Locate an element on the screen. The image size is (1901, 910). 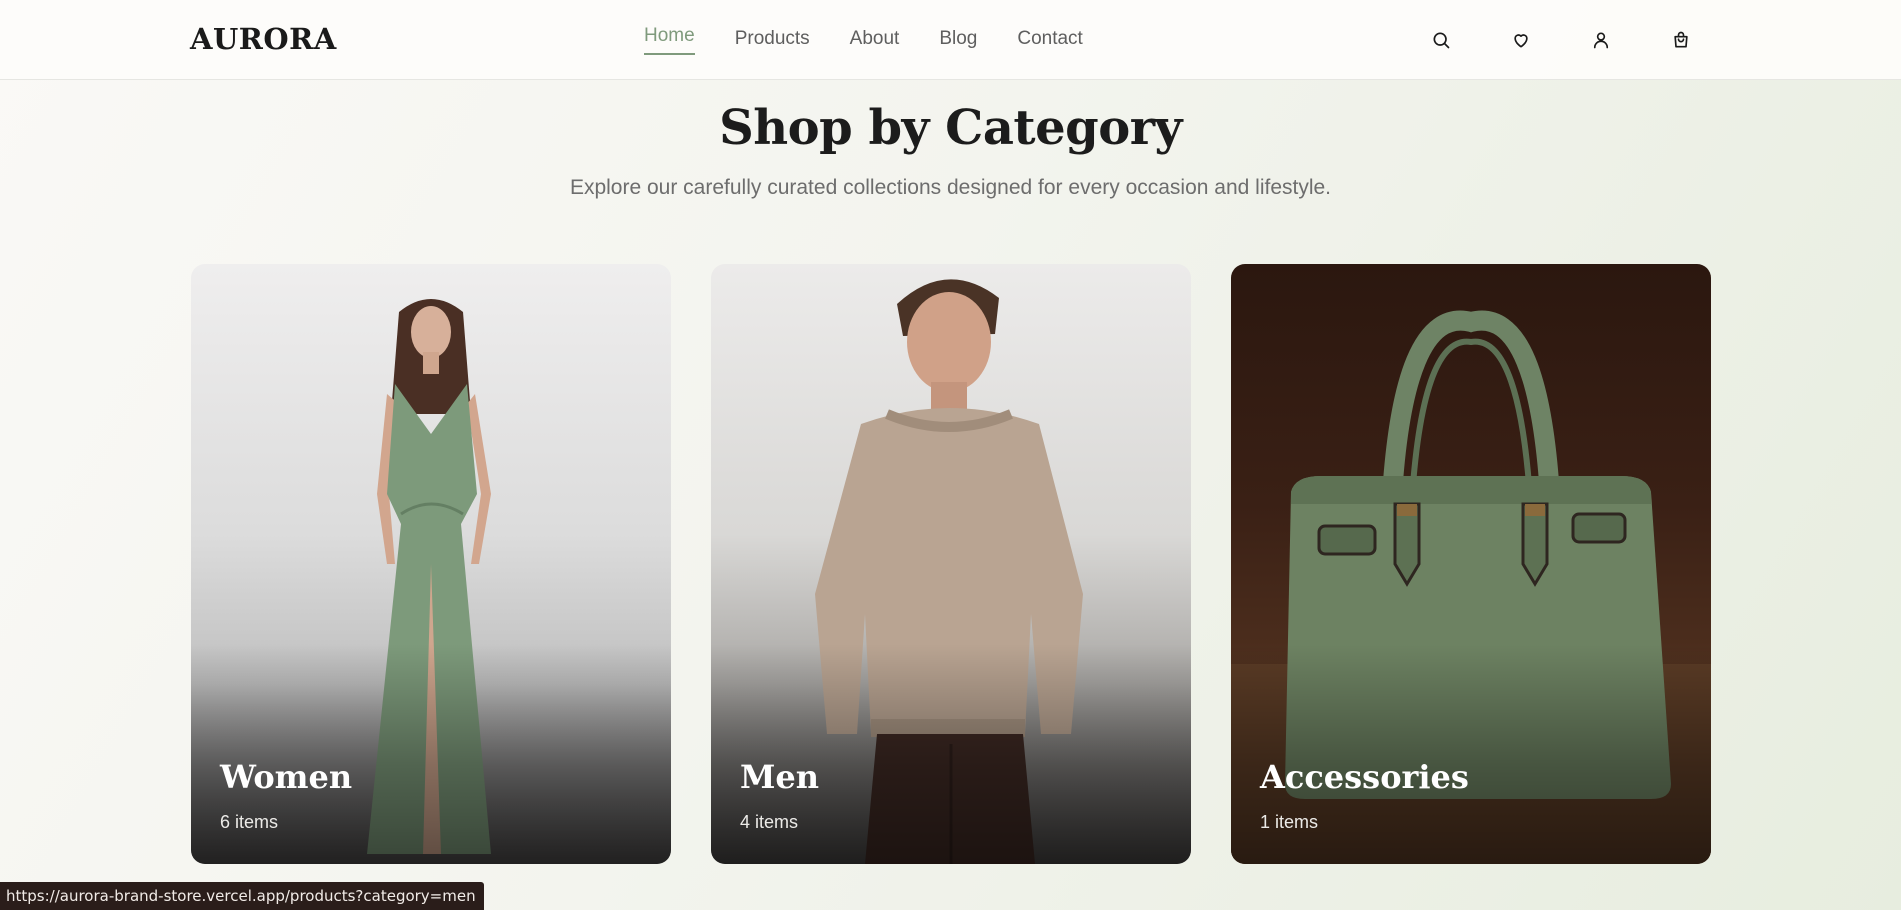
search-button is located at coordinates (1441, 40).